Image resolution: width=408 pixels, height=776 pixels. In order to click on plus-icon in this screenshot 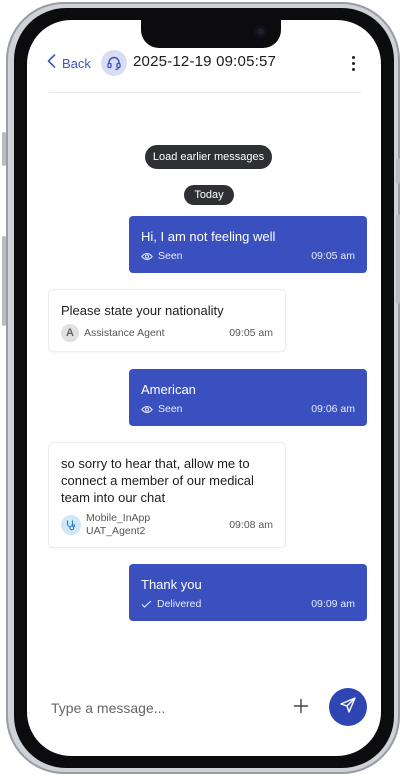, I will do `click(301, 706)`.